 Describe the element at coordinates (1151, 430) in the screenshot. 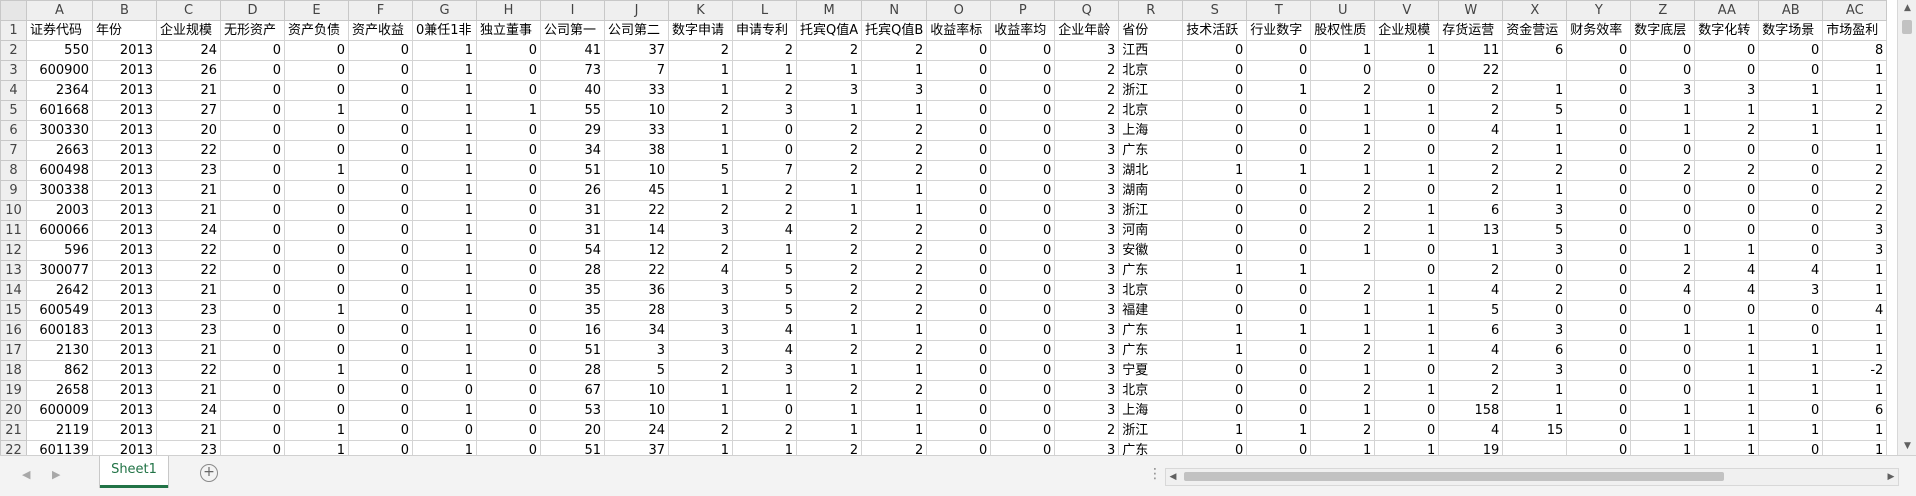

I see `cell: 浙江` at that location.